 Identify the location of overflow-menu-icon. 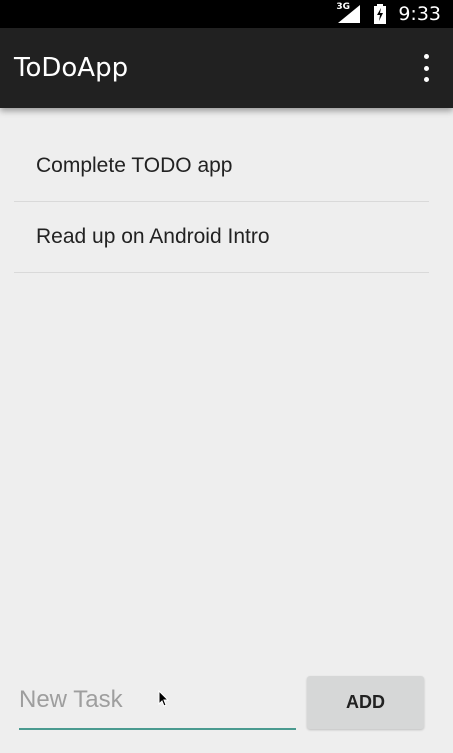
(426, 68).